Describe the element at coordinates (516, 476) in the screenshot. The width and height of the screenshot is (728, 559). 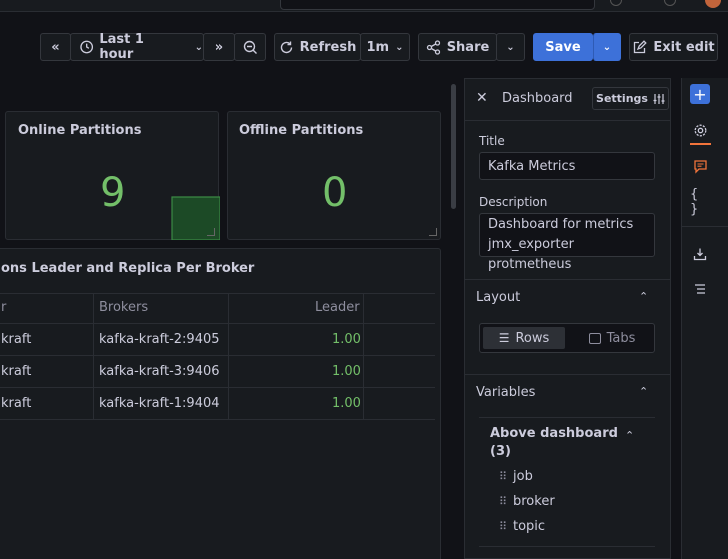
I see `variable-item: ⠿ job` at that location.